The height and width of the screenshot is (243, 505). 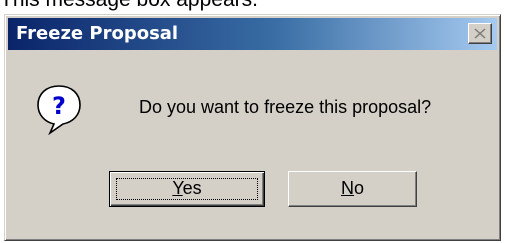 I want to click on question-icon: ?, so click(x=59, y=110).